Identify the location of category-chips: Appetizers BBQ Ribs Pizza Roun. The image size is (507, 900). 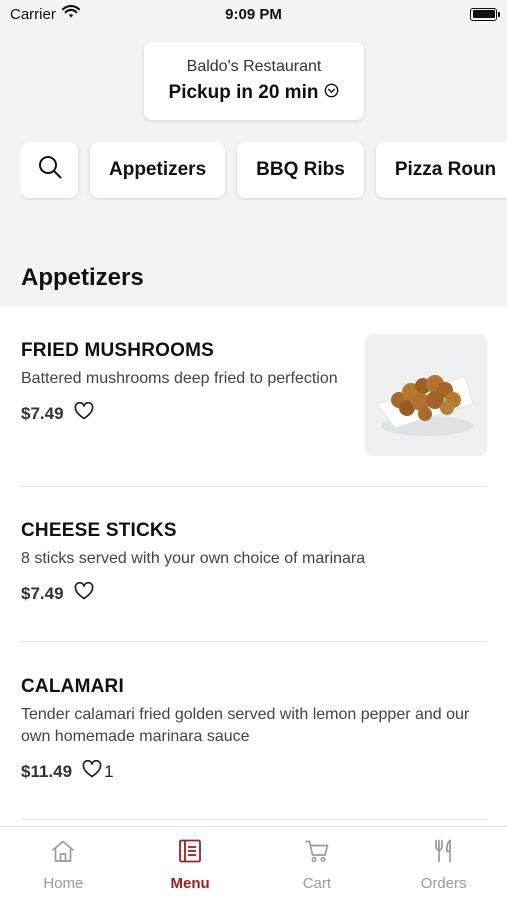
(264, 171).